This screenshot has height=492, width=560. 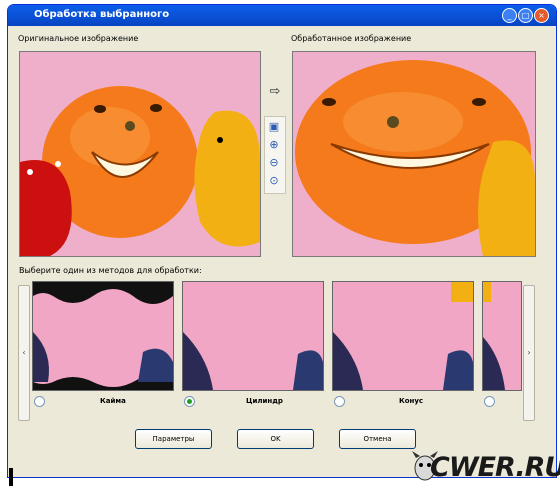 I want to click on choose-method-label: Выберите один из методов для обработки:, so click(x=110, y=270).